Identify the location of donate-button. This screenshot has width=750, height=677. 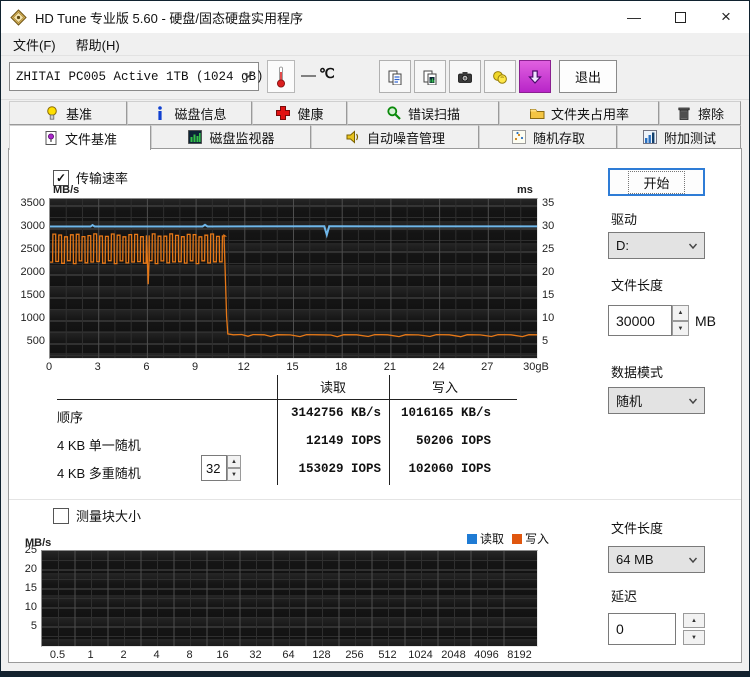
(500, 76).